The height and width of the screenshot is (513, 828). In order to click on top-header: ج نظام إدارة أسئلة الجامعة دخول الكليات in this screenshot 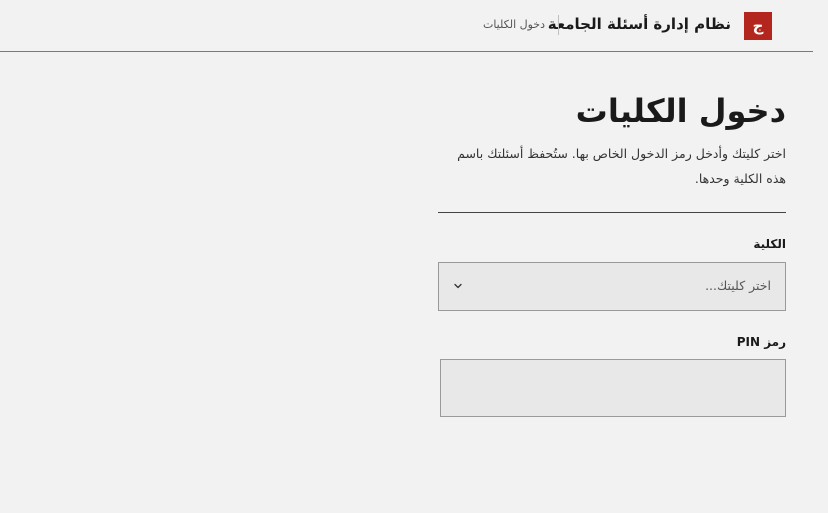, I will do `click(406, 26)`.